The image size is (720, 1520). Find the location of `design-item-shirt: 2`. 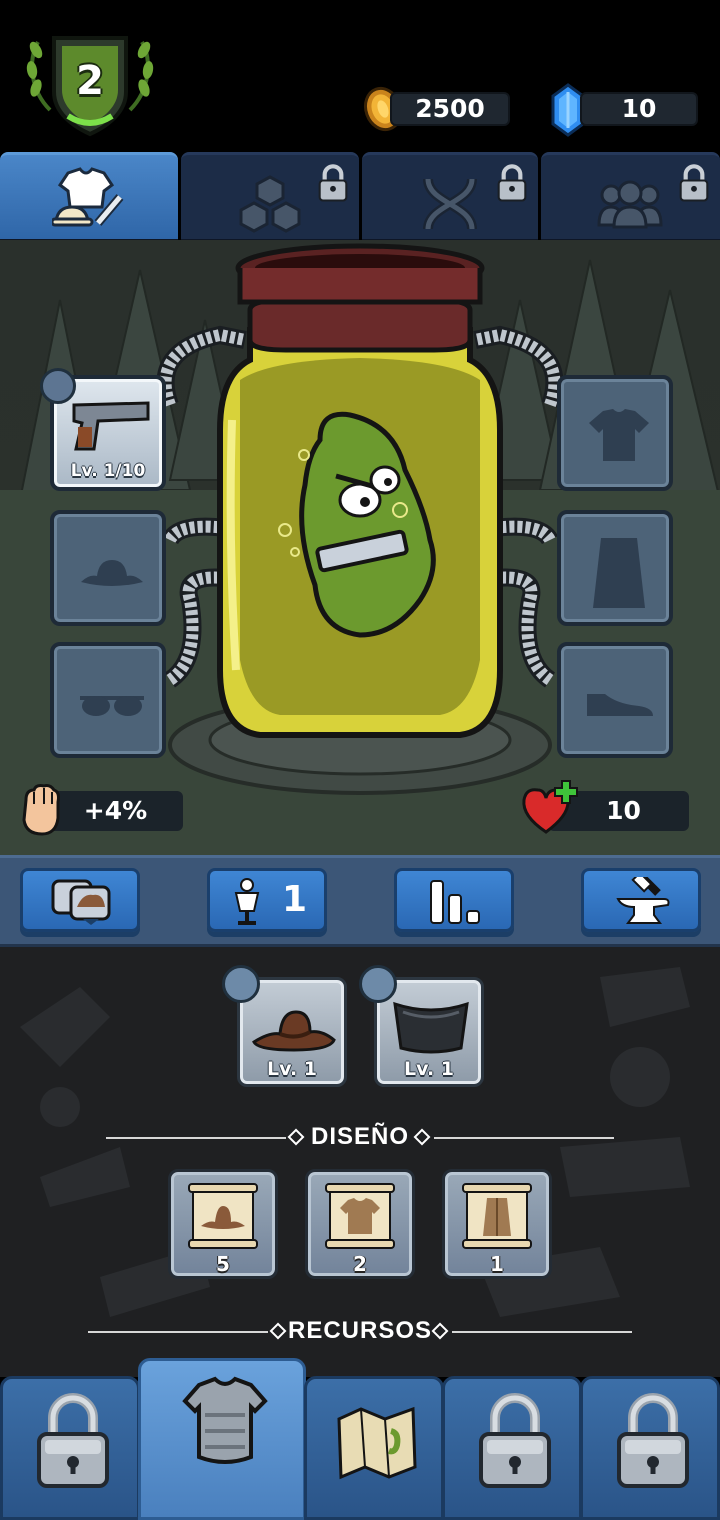

design-item-shirt: 2 is located at coordinates (360, 1224).